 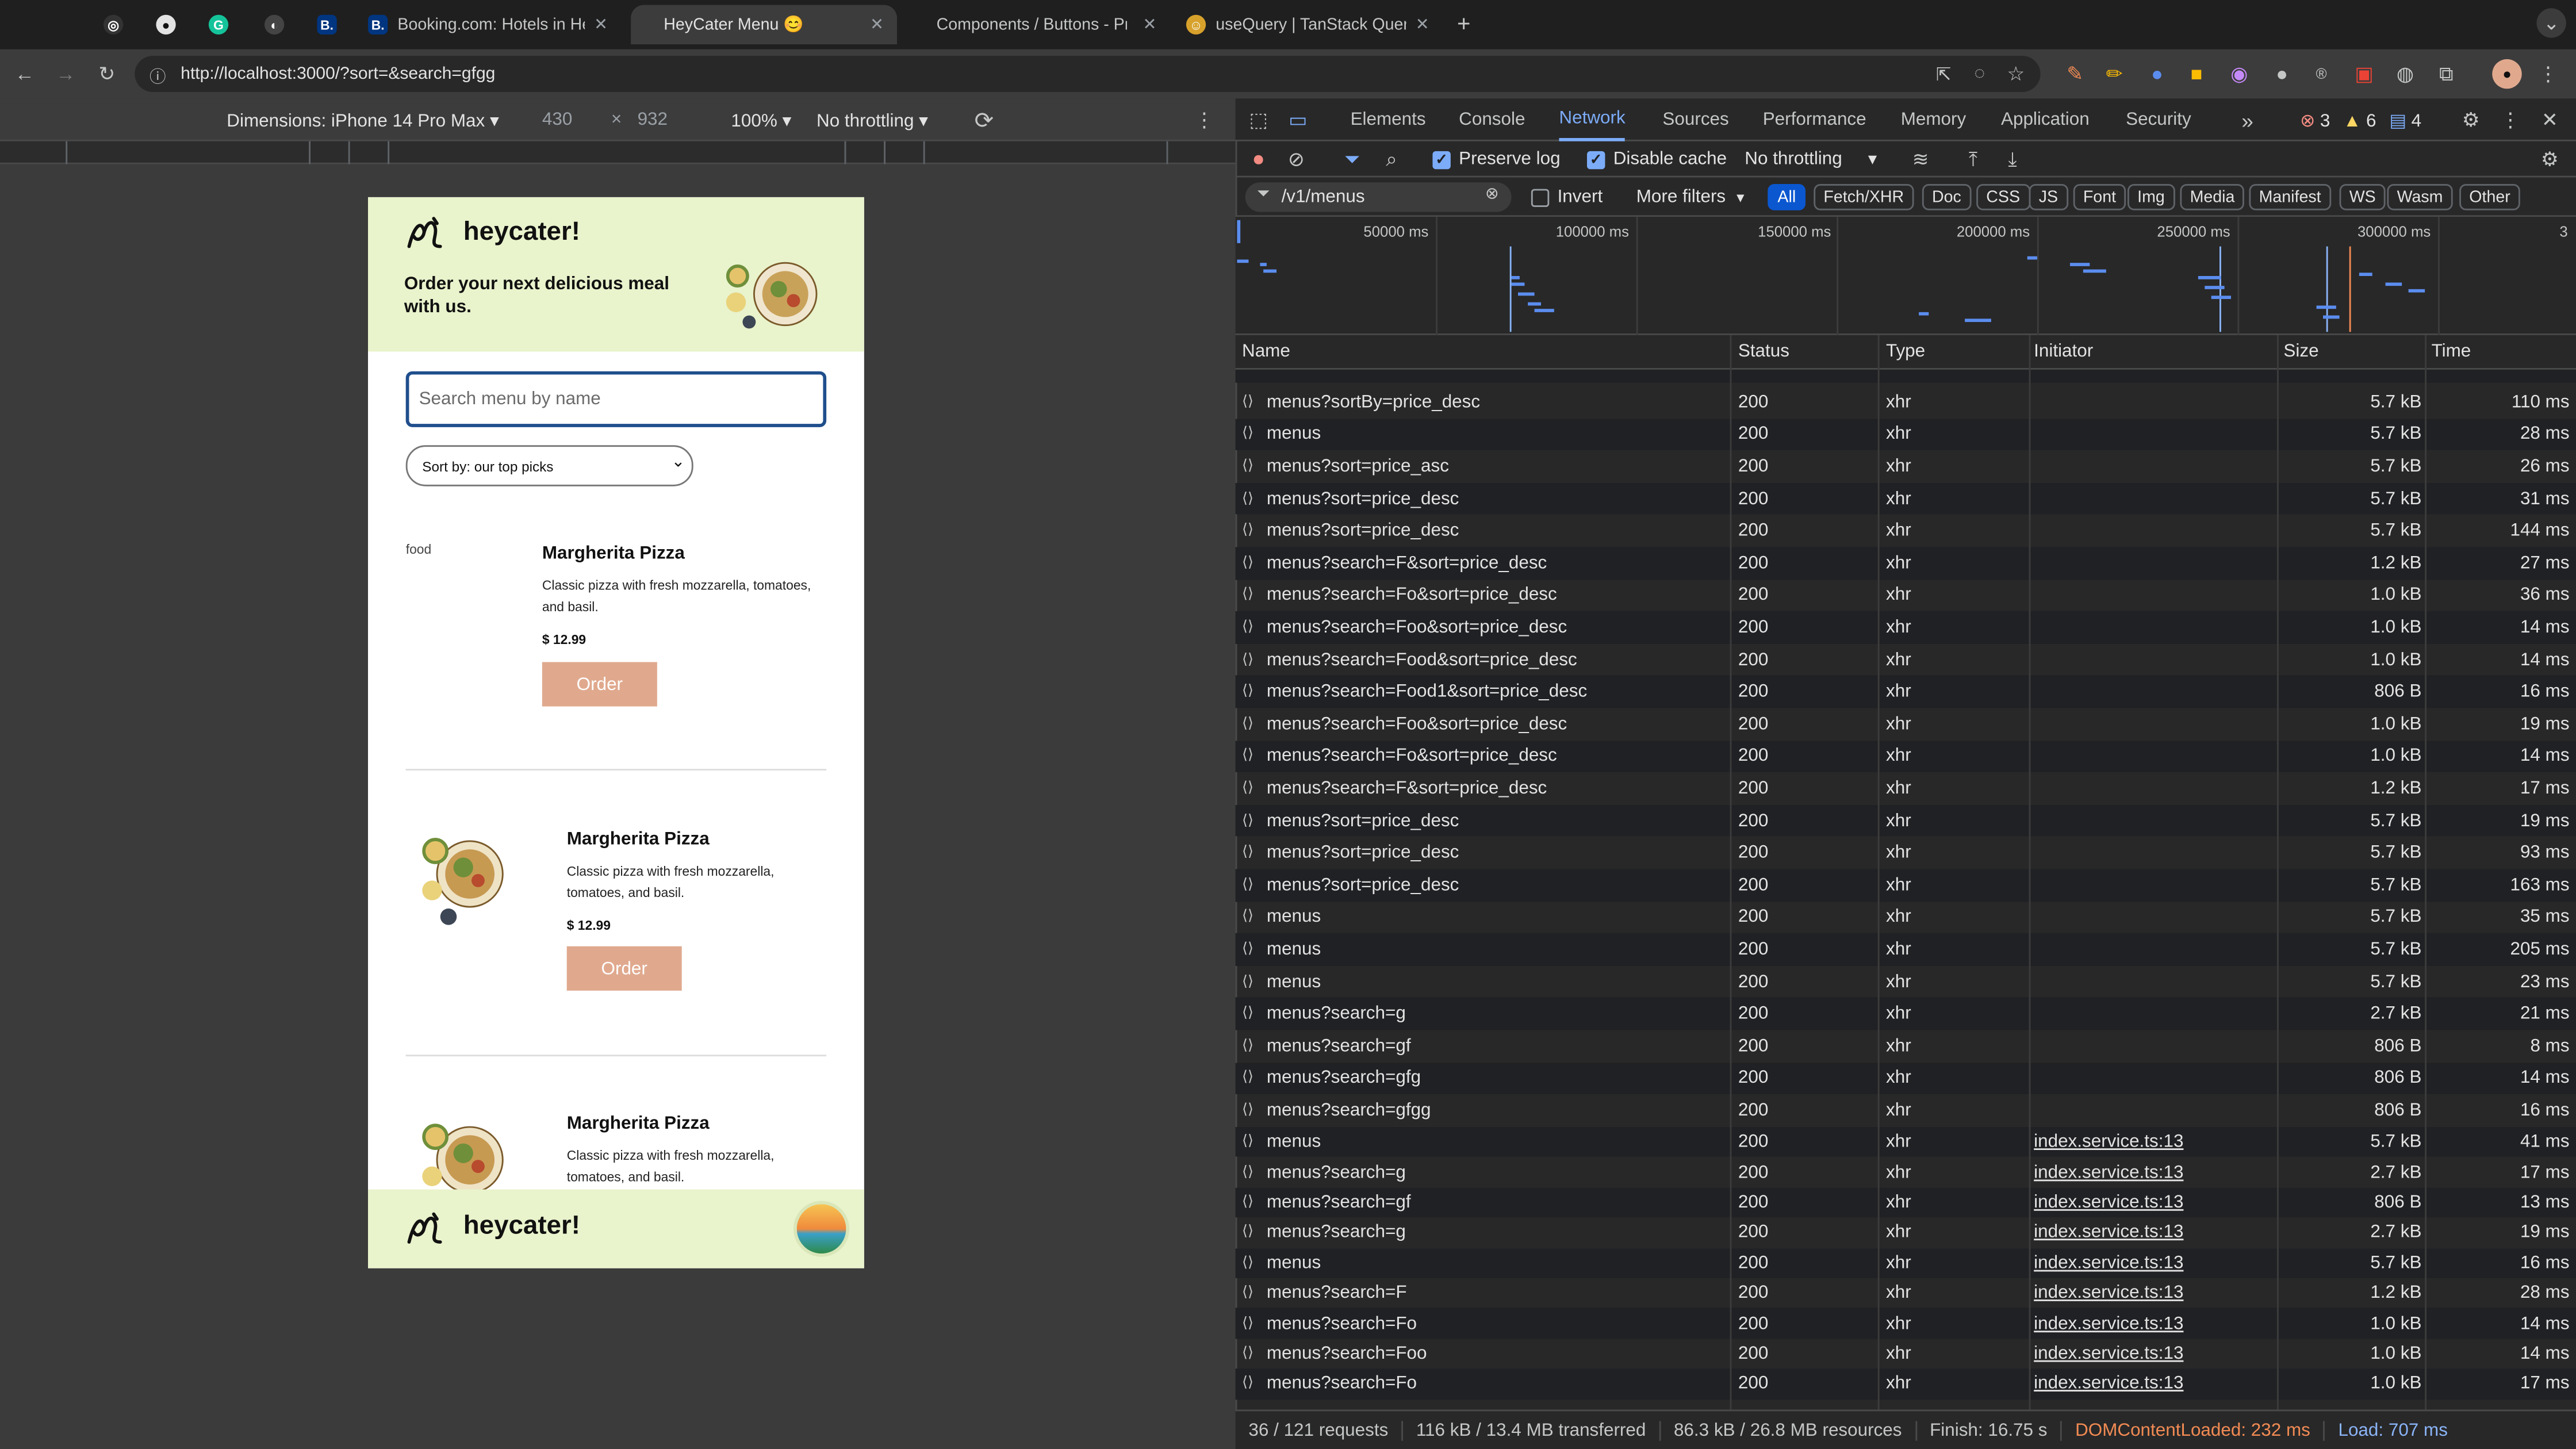 What do you see at coordinates (2549, 120) in the screenshot?
I see `devtools-close-icon: ✕` at bounding box center [2549, 120].